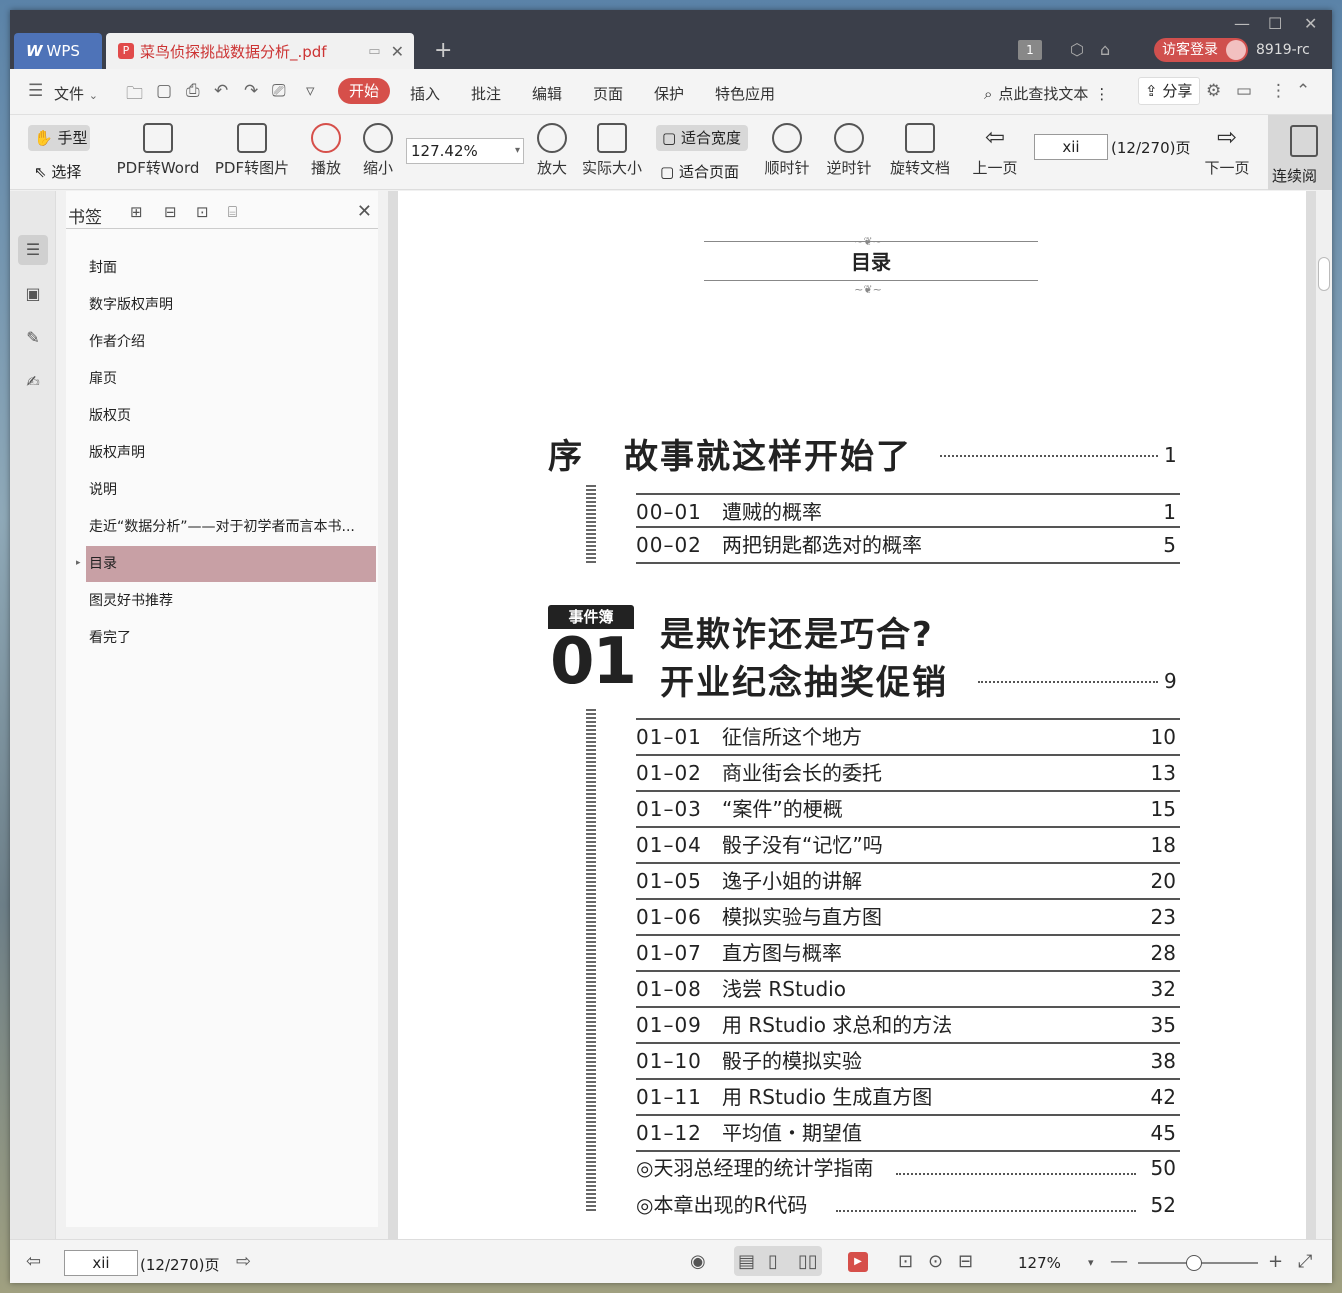 The height and width of the screenshot is (1293, 1342). I want to click on more-dropdown-icon: ▿, so click(310, 91).